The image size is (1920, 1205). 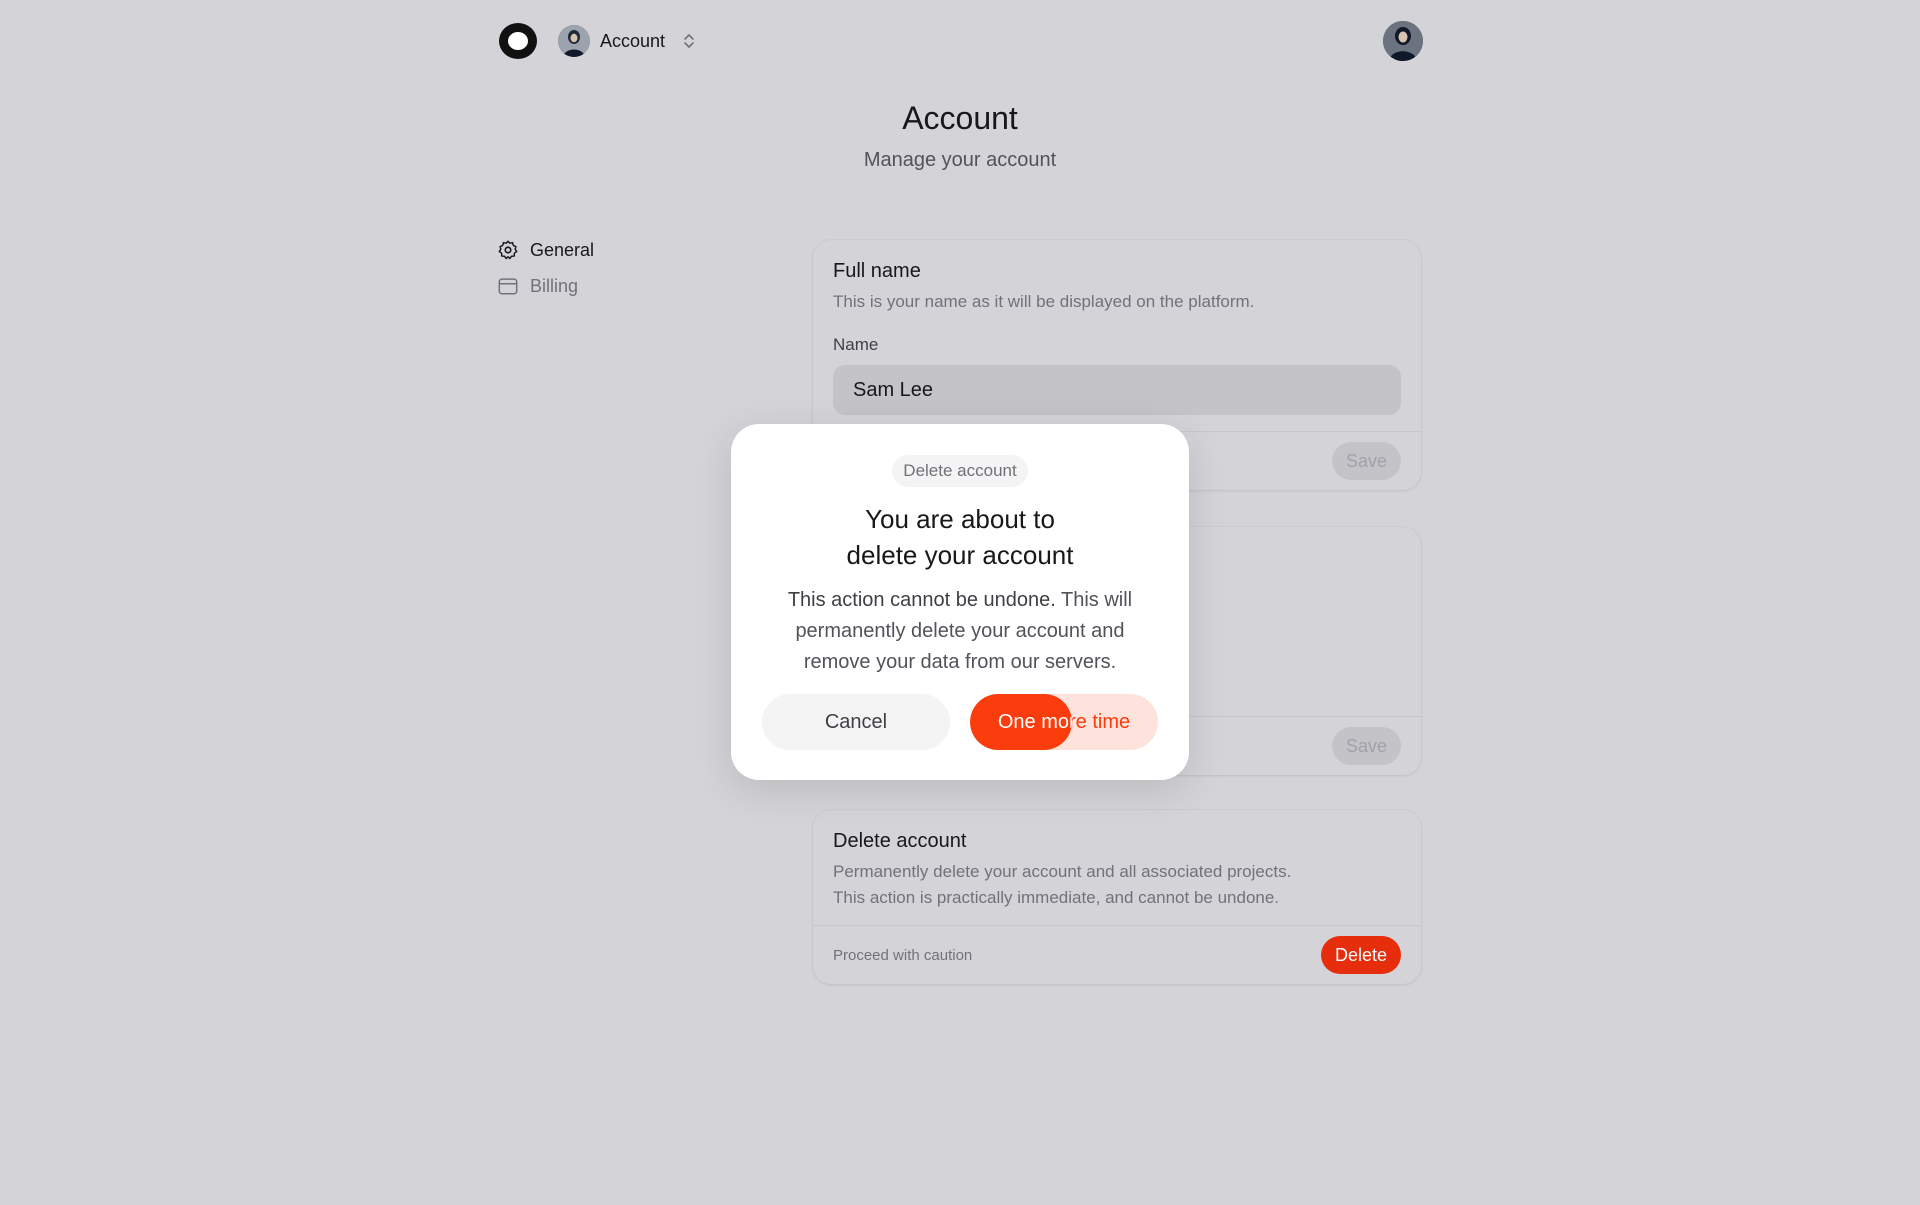 What do you see at coordinates (960, 555) in the screenshot?
I see `dialog-title-line-2: delete your account` at bounding box center [960, 555].